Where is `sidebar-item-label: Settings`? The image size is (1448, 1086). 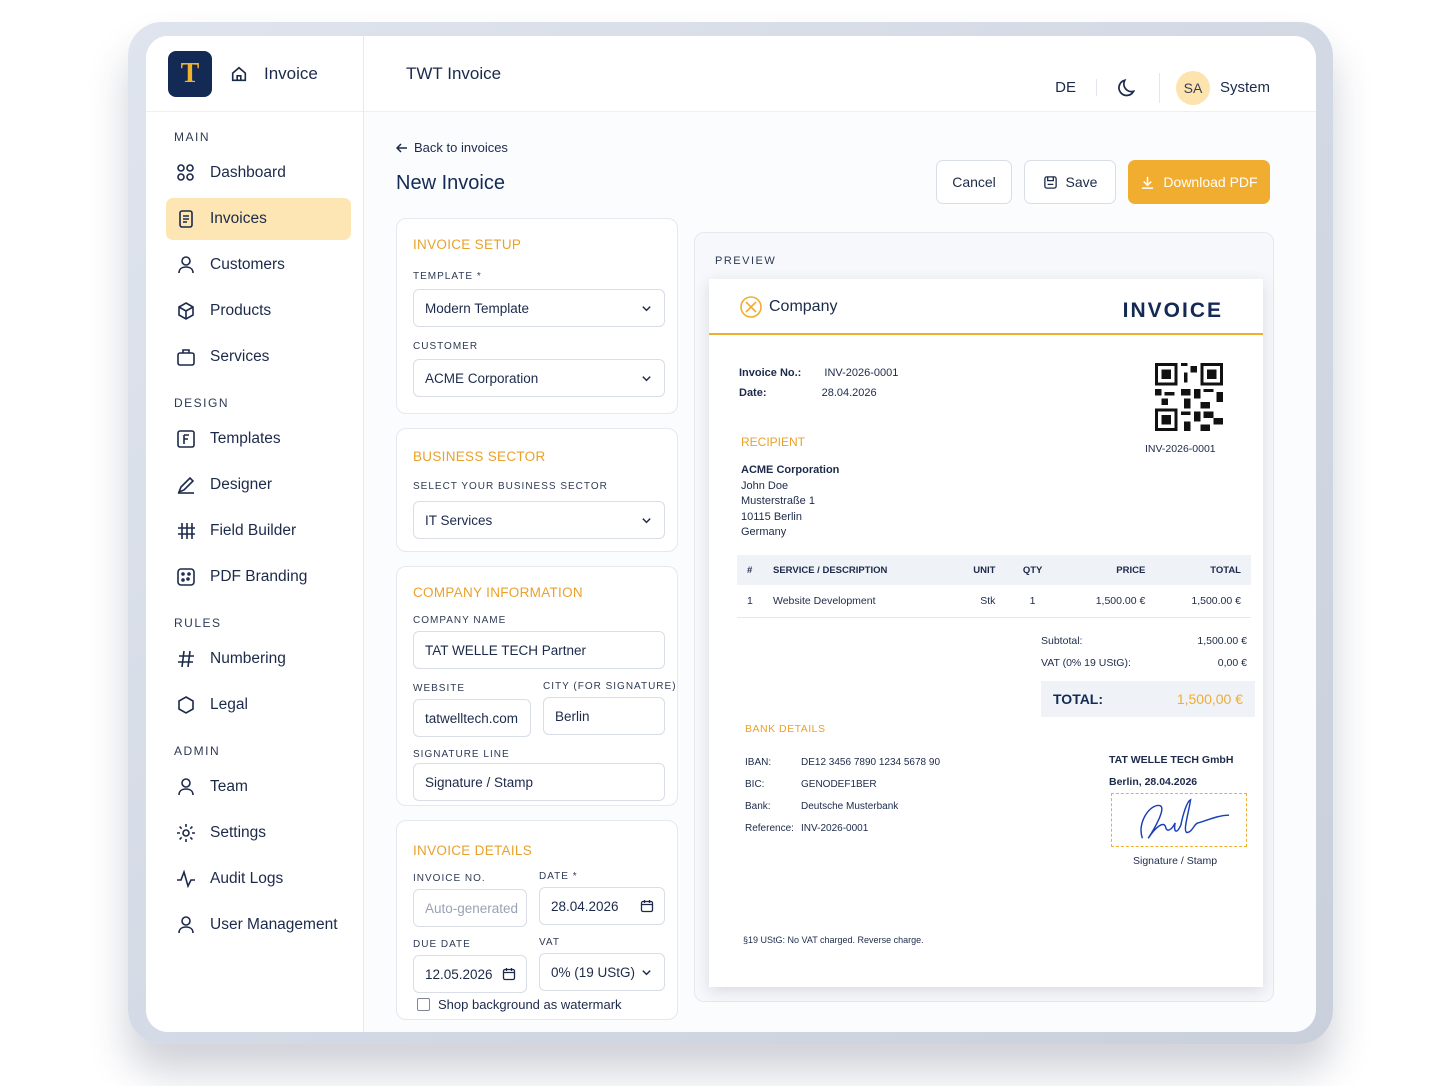
sidebar-item-label: Settings is located at coordinates (238, 832).